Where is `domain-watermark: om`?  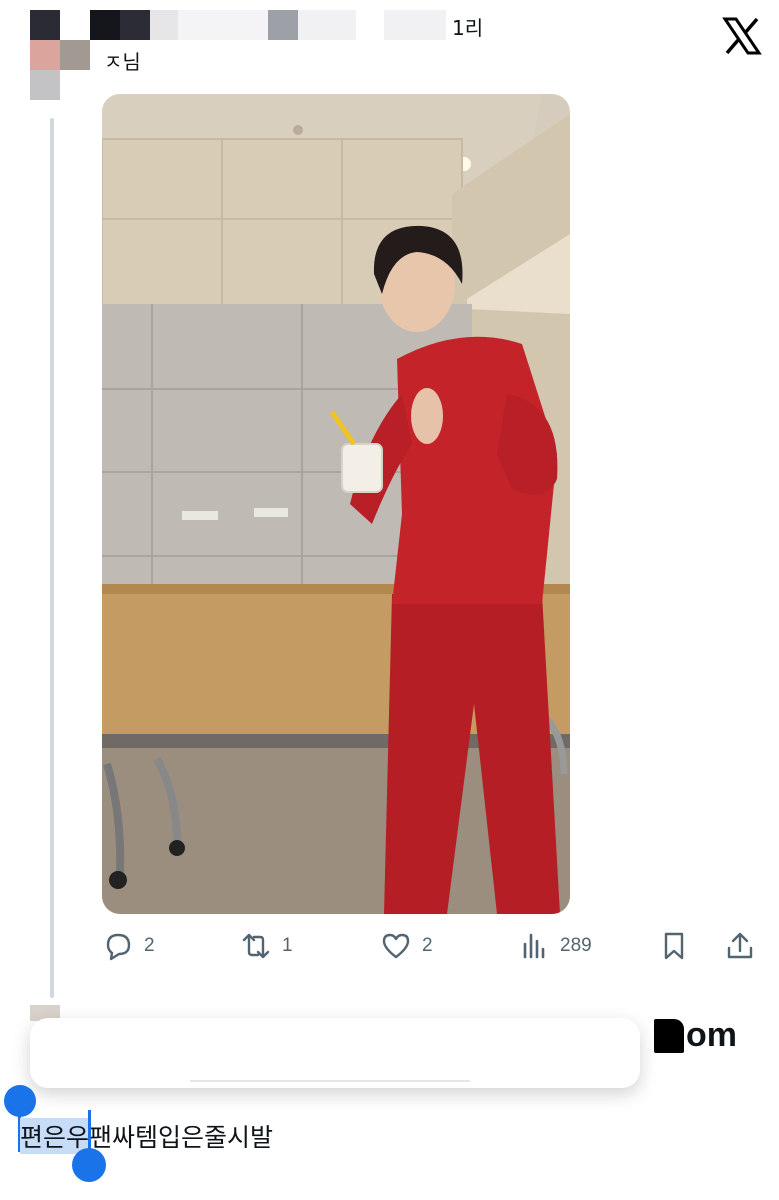 domain-watermark: om is located at coordinates (695, 1035).